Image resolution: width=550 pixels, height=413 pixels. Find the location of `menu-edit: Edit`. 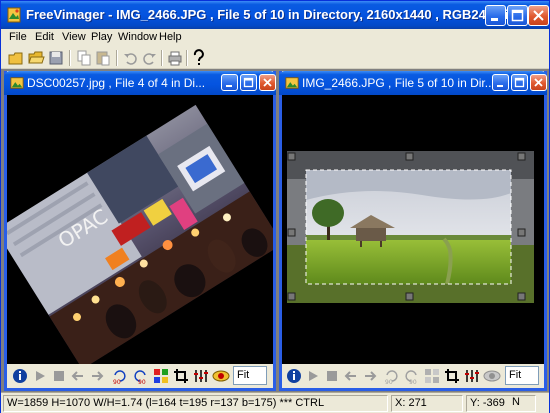

menu-edit: Edit is located at coordinates (44, 37).